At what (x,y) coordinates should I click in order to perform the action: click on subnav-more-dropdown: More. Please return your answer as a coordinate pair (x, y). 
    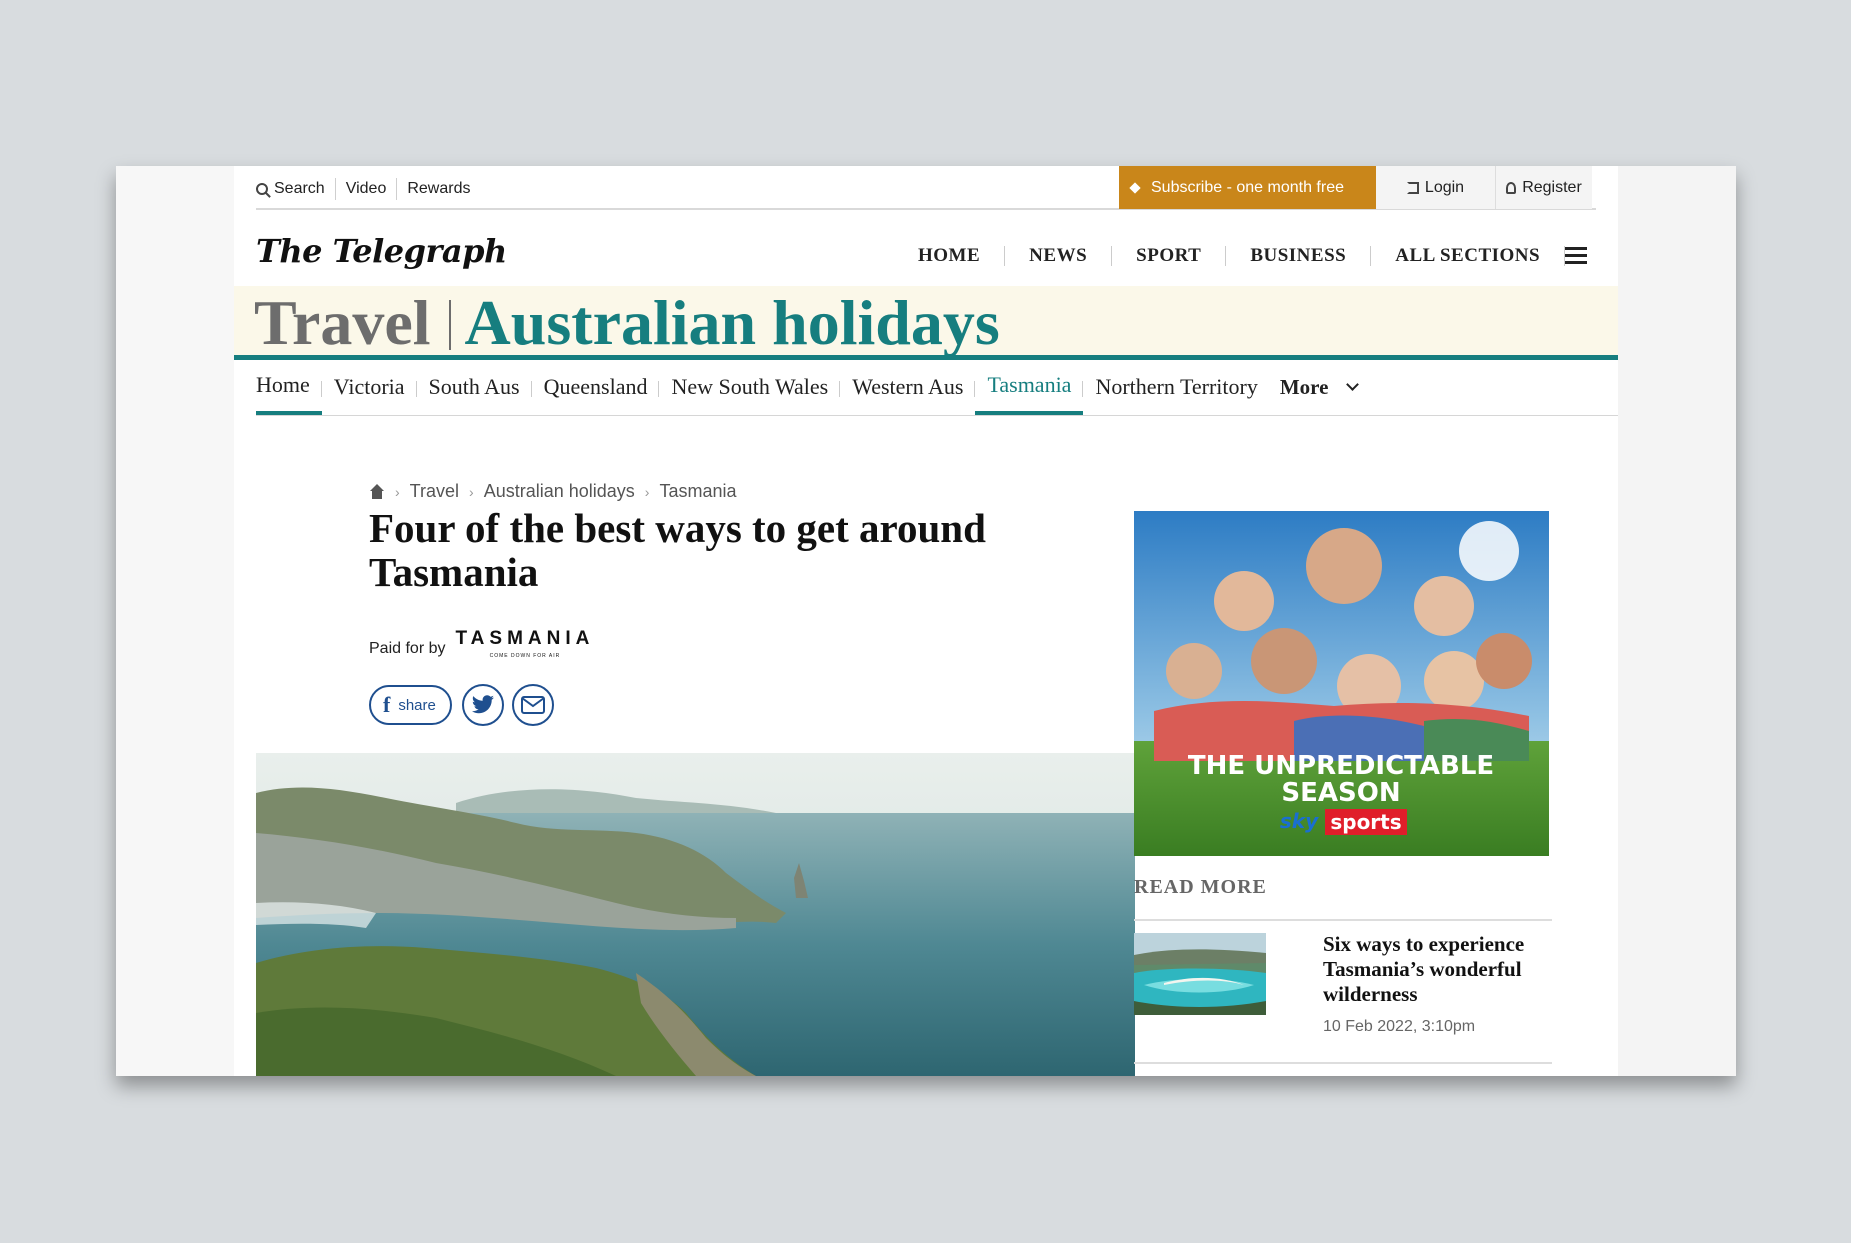
    Looking at the image, I should click on (1315, 387).